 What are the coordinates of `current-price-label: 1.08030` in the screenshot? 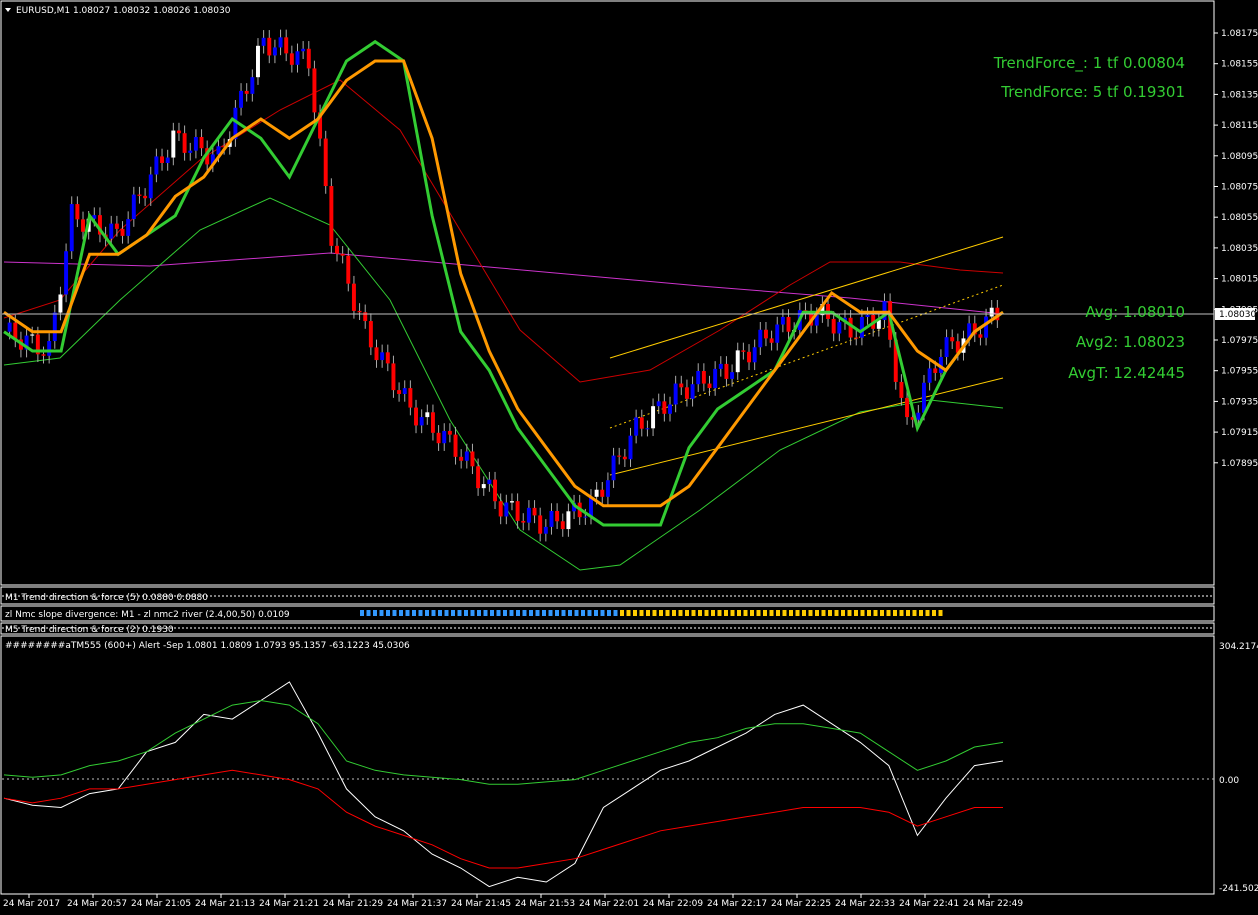 It's located at (1237, 315).